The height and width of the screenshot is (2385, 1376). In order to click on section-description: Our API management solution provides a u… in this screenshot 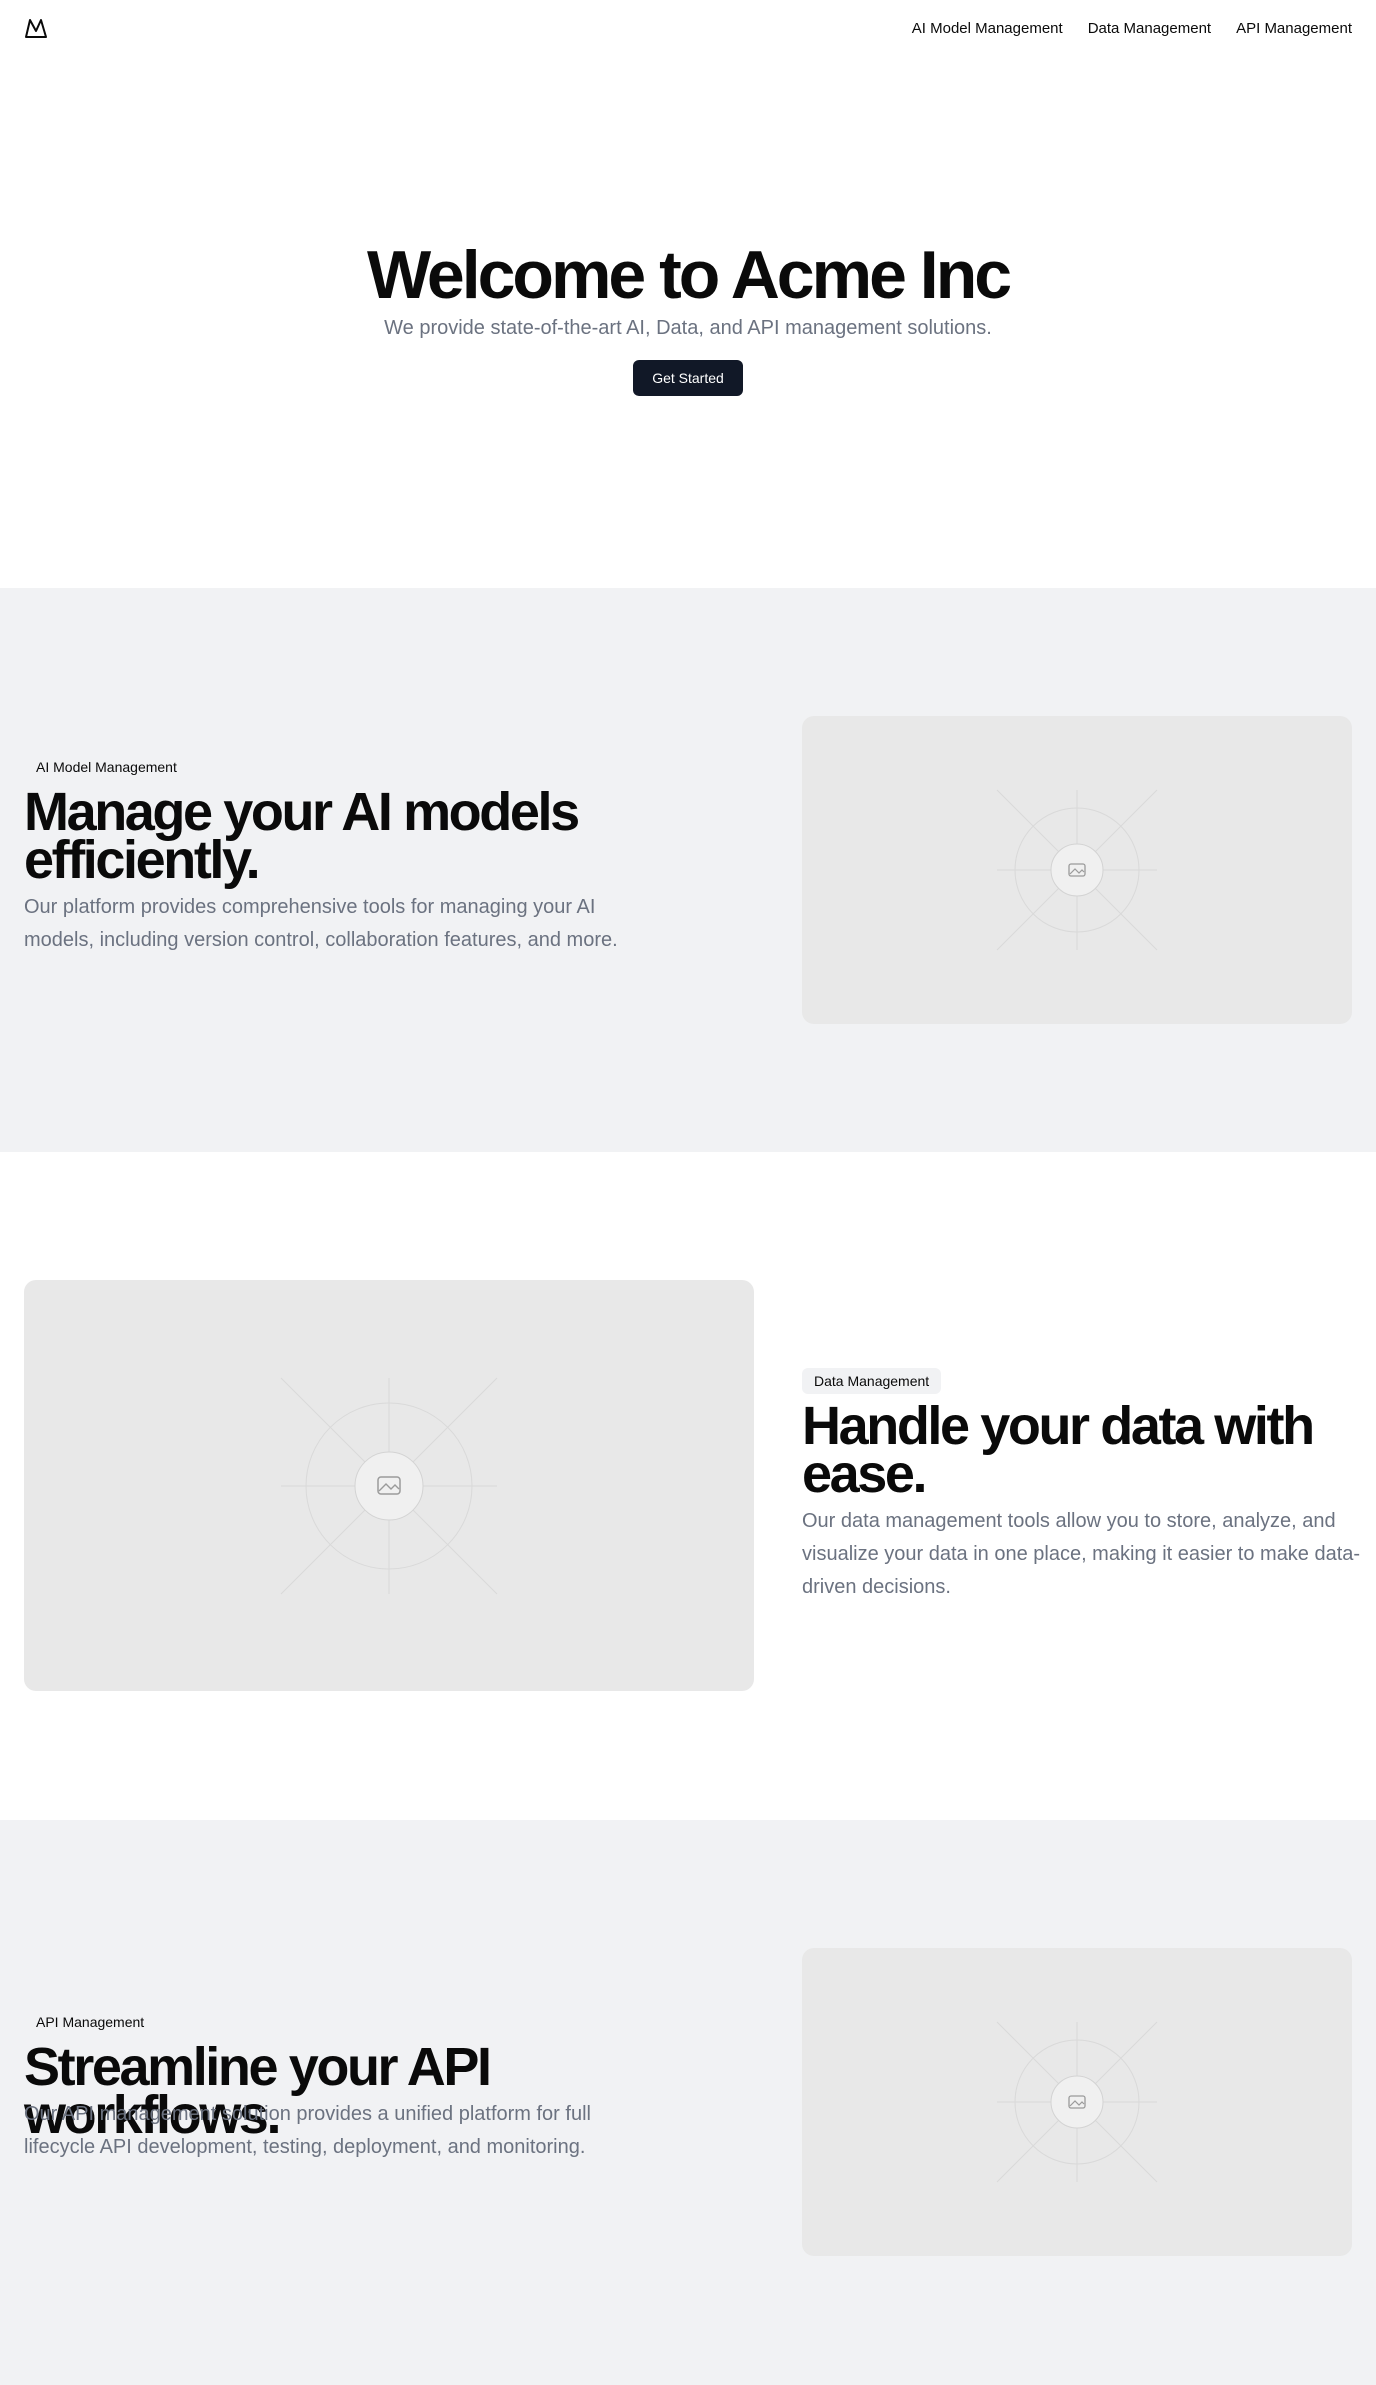, I will do `click(307, 2130)`.